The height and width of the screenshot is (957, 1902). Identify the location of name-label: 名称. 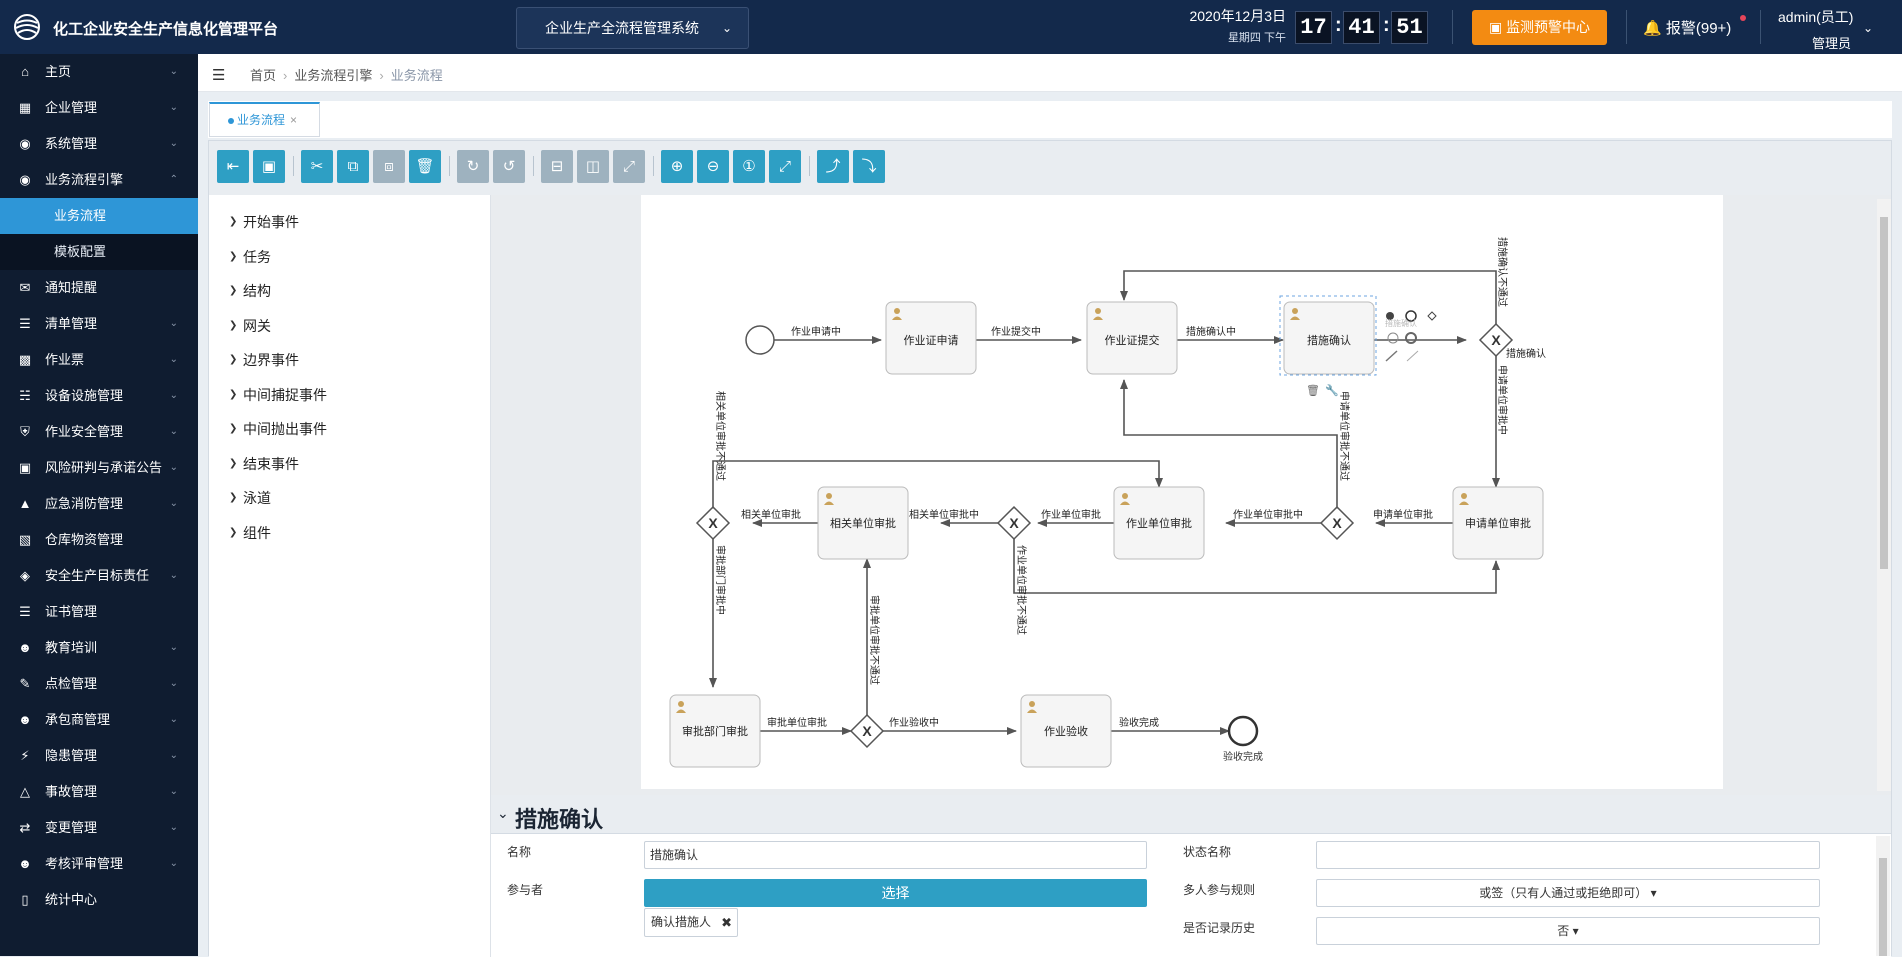
(519, 852).